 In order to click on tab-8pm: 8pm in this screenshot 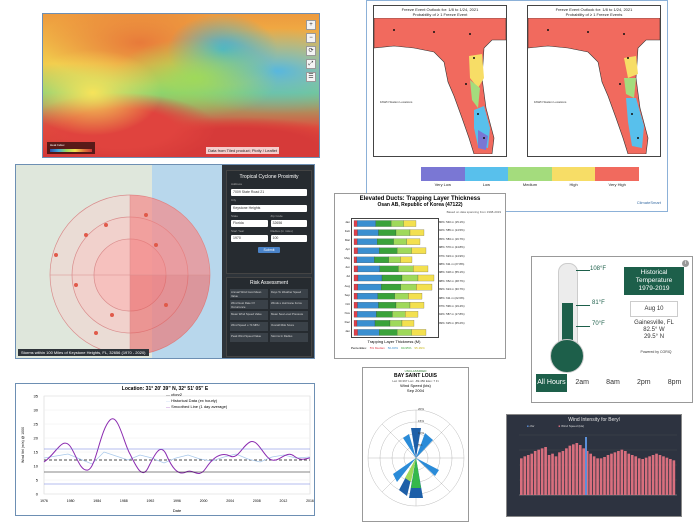, I will do `click(674, 383)`.